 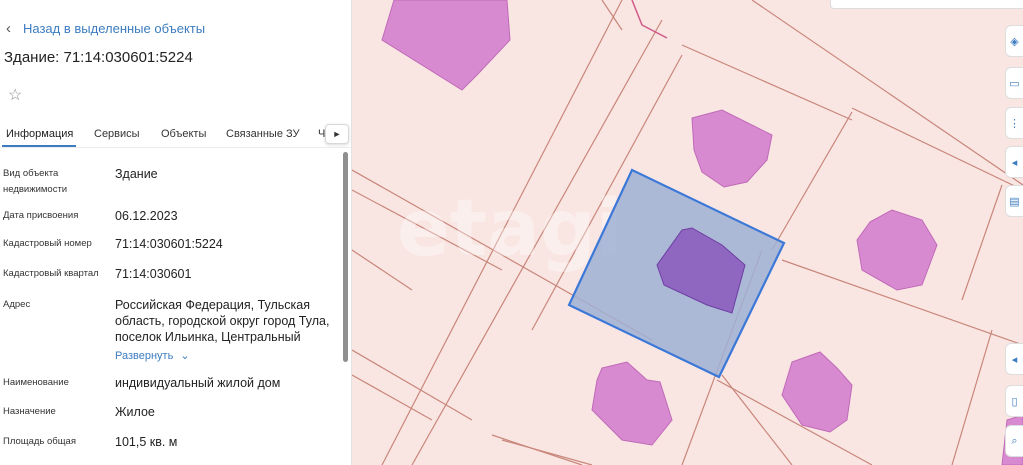 What do you see at coordinates (146, 442) in the screenshot?
I see `field-value: 101,5 кв. м` at bounding box center [146, 442].